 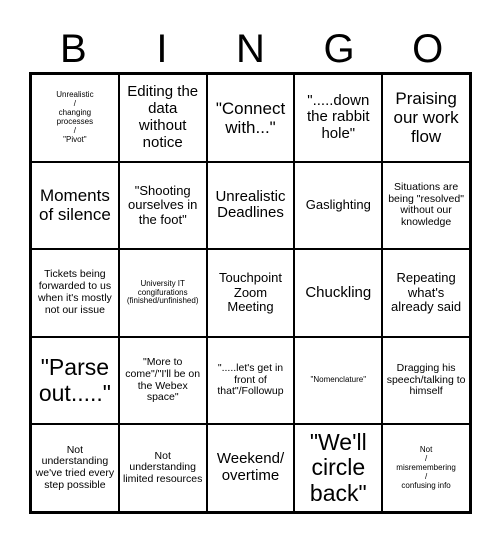 What do you see at coordinates (162, 49) in the screenshot?
I see `header-letter-i: I` at bounding box center [162, 49].